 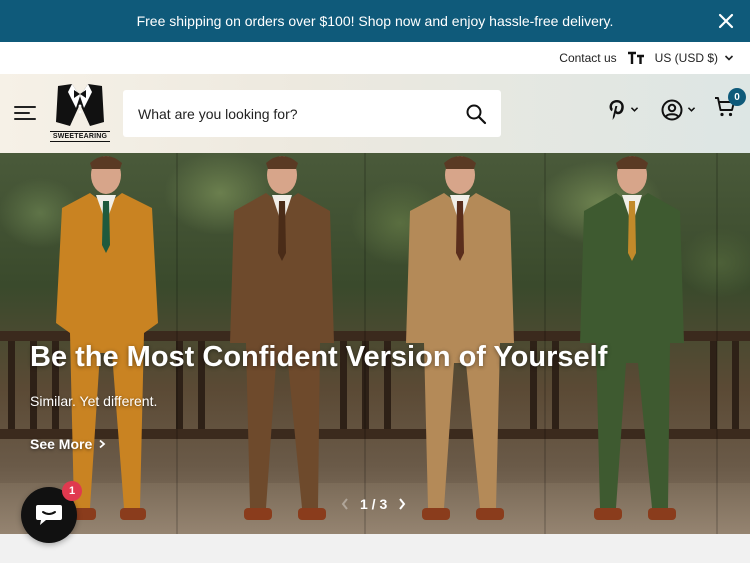 What do you see at coordinates (345, 504) in the screenshot?
I see `chevron-left-icon` at bounding box center [345, 504].